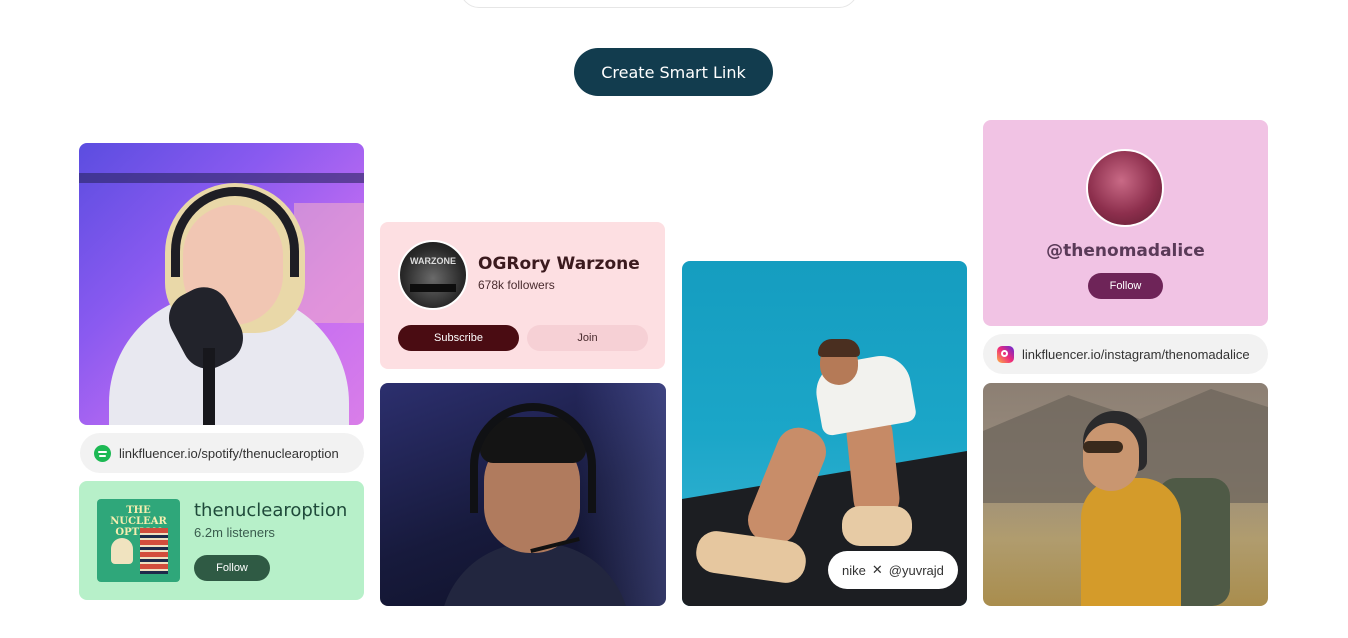  Describe the element at coordinates (102, 453) in the screenshot. I see `spotify-icon` at that location.